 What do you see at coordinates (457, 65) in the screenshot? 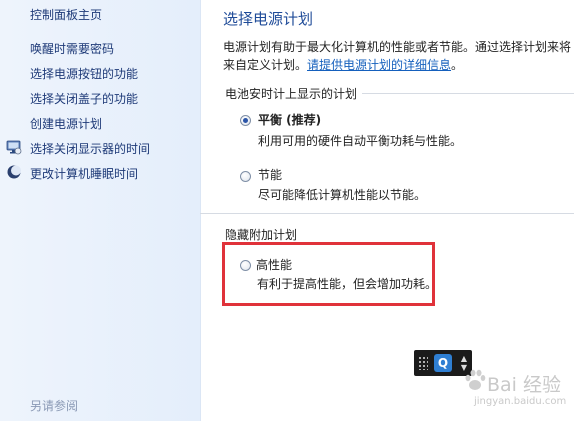
I see `description-suffix: 。` at bounding box center [457, 65].